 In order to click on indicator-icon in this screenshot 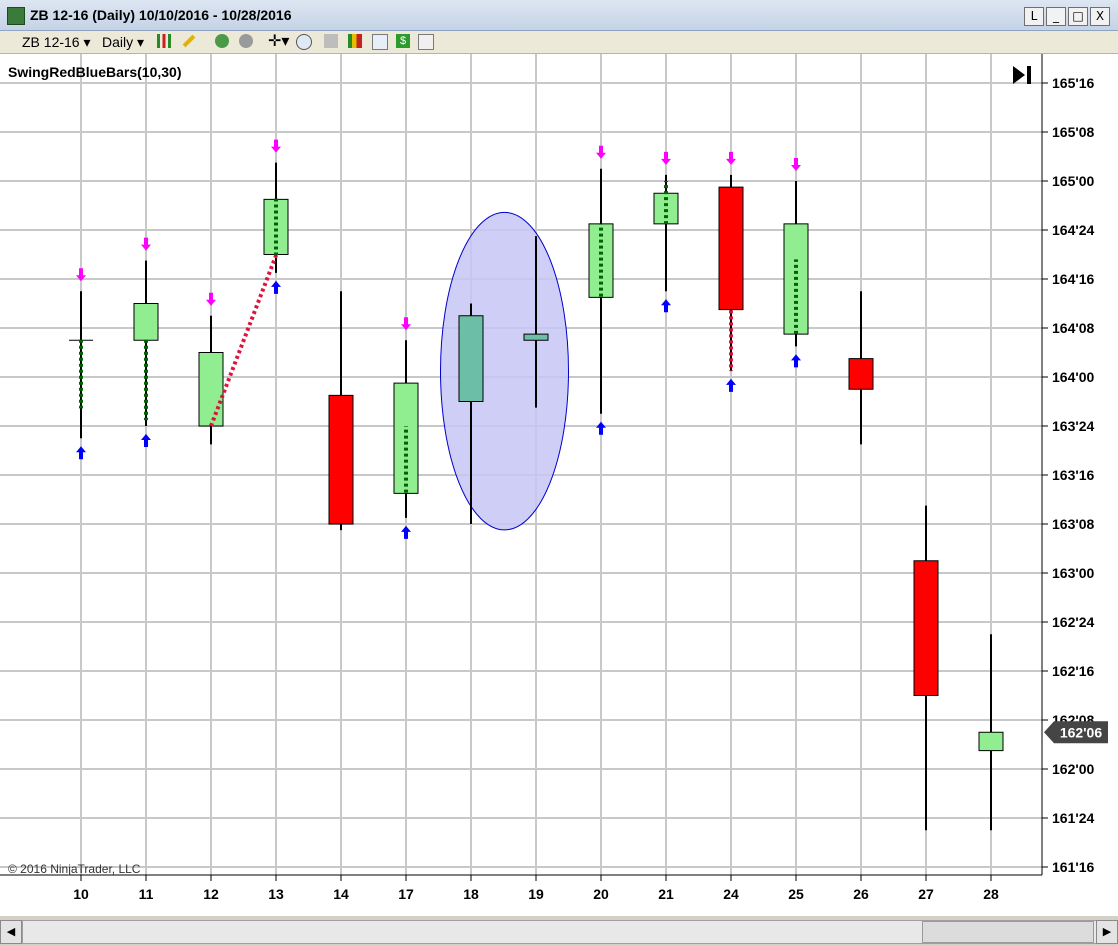, I will do `click(222, 41)`.